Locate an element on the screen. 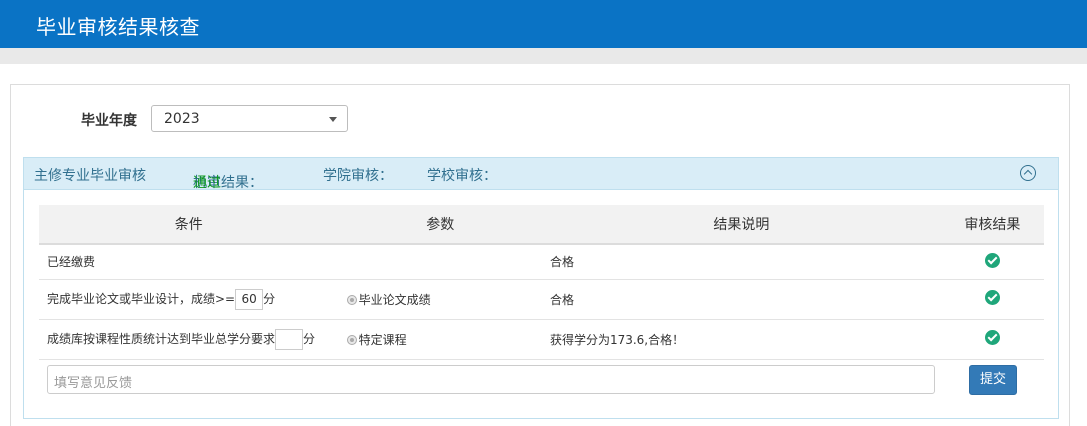 The width and height of the screenshot is (1087, 426). condition-text: 成绩库按课程性质统计达到毕业总学分要求 is located at coordinates (161, 338).